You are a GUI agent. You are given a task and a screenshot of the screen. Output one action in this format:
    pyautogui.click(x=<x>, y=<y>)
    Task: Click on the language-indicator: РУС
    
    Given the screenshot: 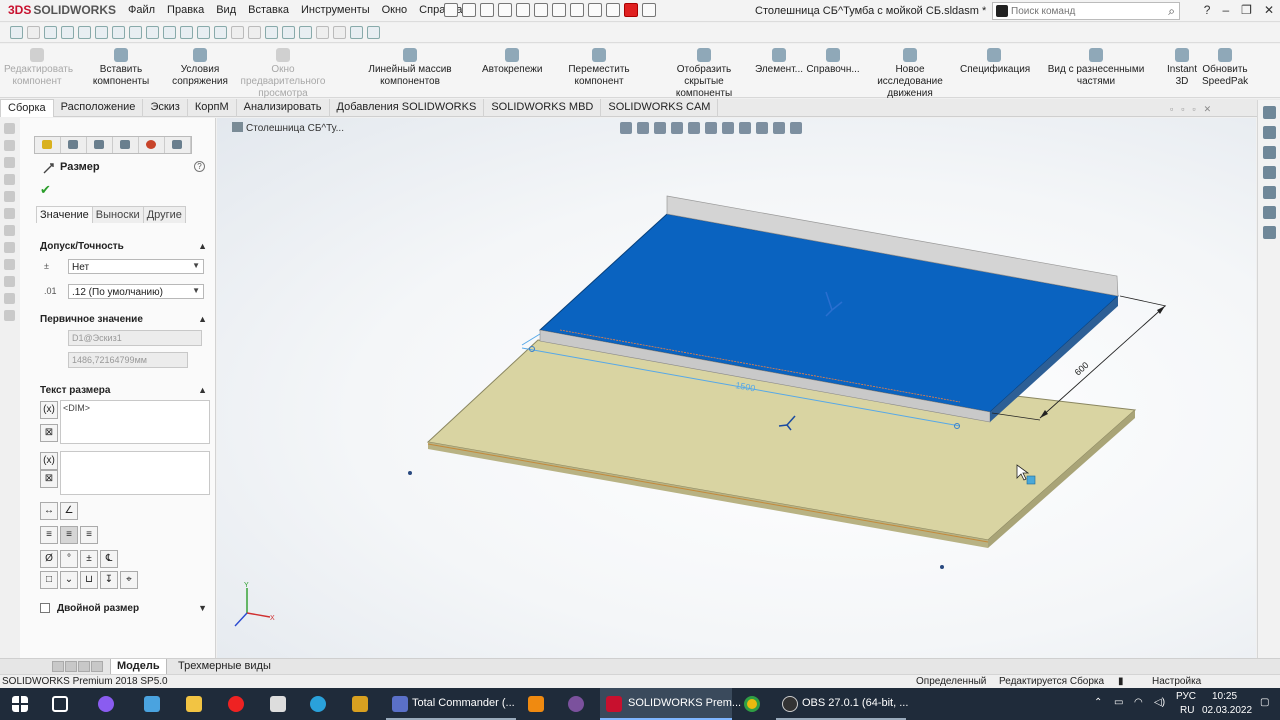 What is the action you would take?
    pyautogui.click(x=1186, y=696)
    